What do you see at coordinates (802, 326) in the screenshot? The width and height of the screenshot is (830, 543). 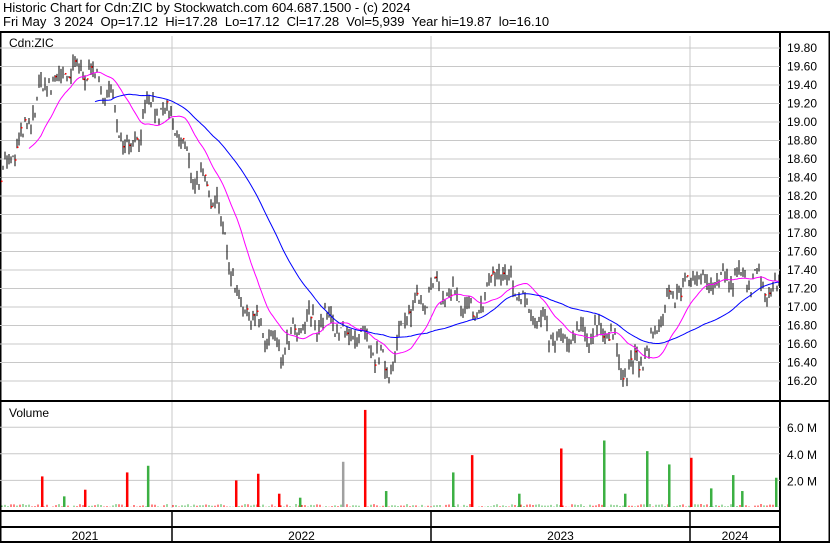 I see `price-tick-label: 16.80` at bounding box center [802, 326].